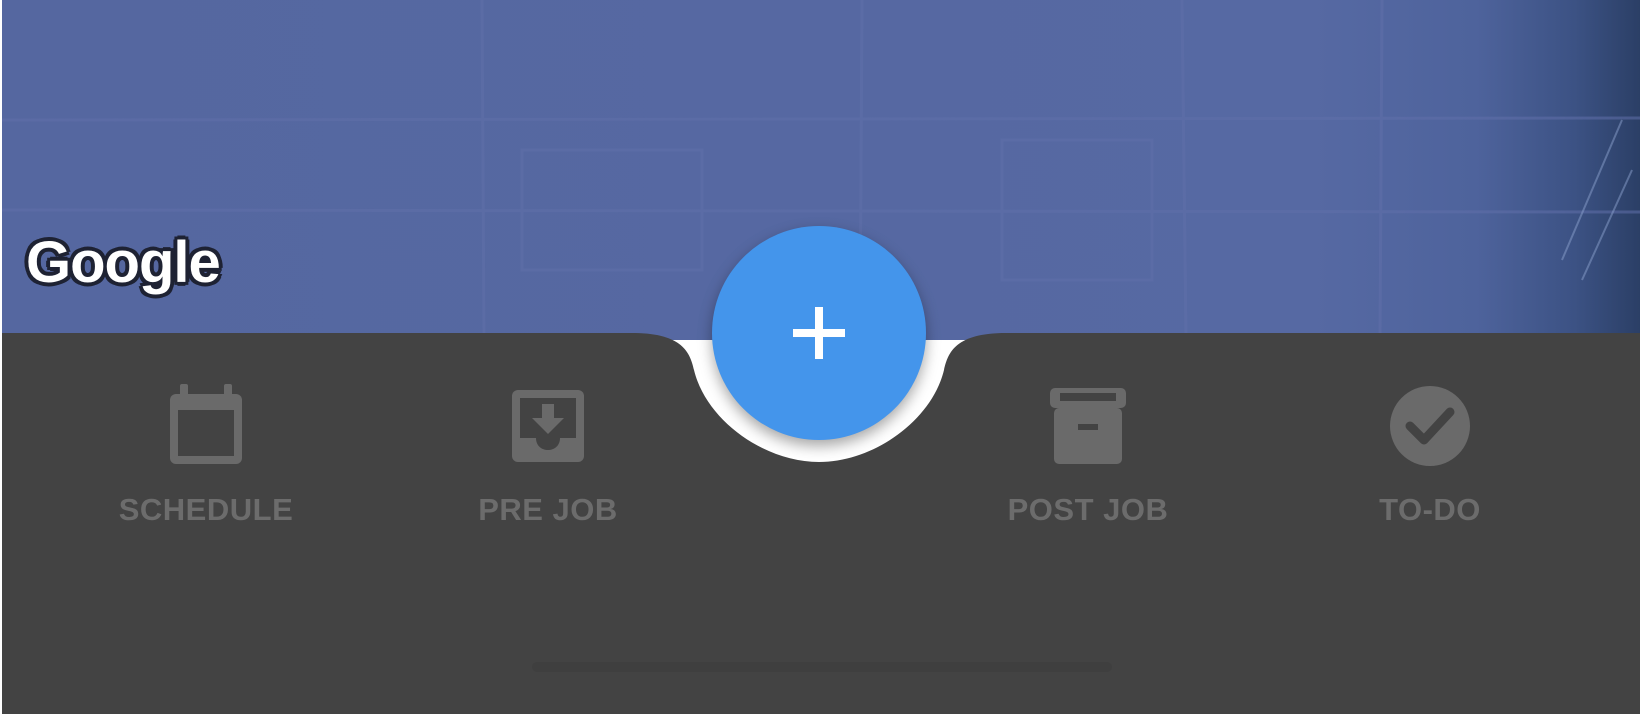 The width and height of the screenshot is (1642, 714). Describe the element at coordinates (206, 424) in the screenshot. I see `calendar-icon` at that location.